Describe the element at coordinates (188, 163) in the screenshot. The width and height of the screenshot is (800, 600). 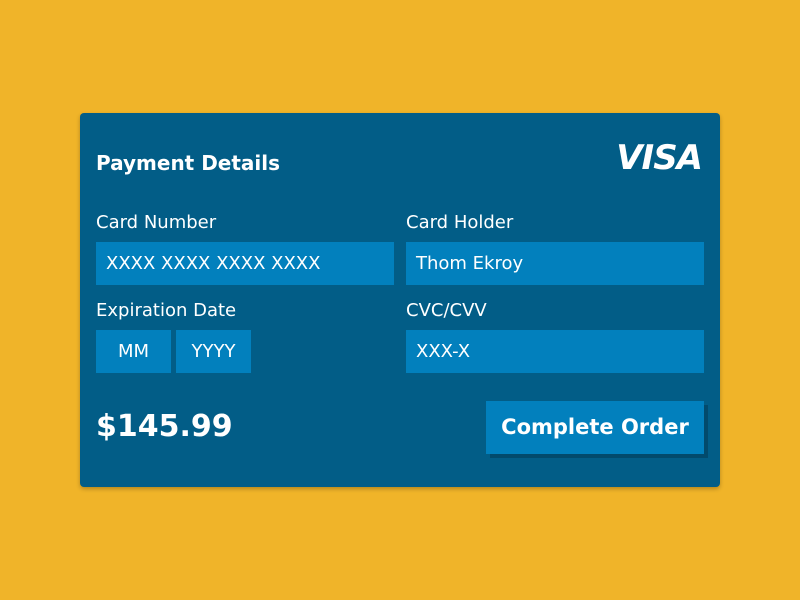
I see `form-title: Payment Details` at that location.